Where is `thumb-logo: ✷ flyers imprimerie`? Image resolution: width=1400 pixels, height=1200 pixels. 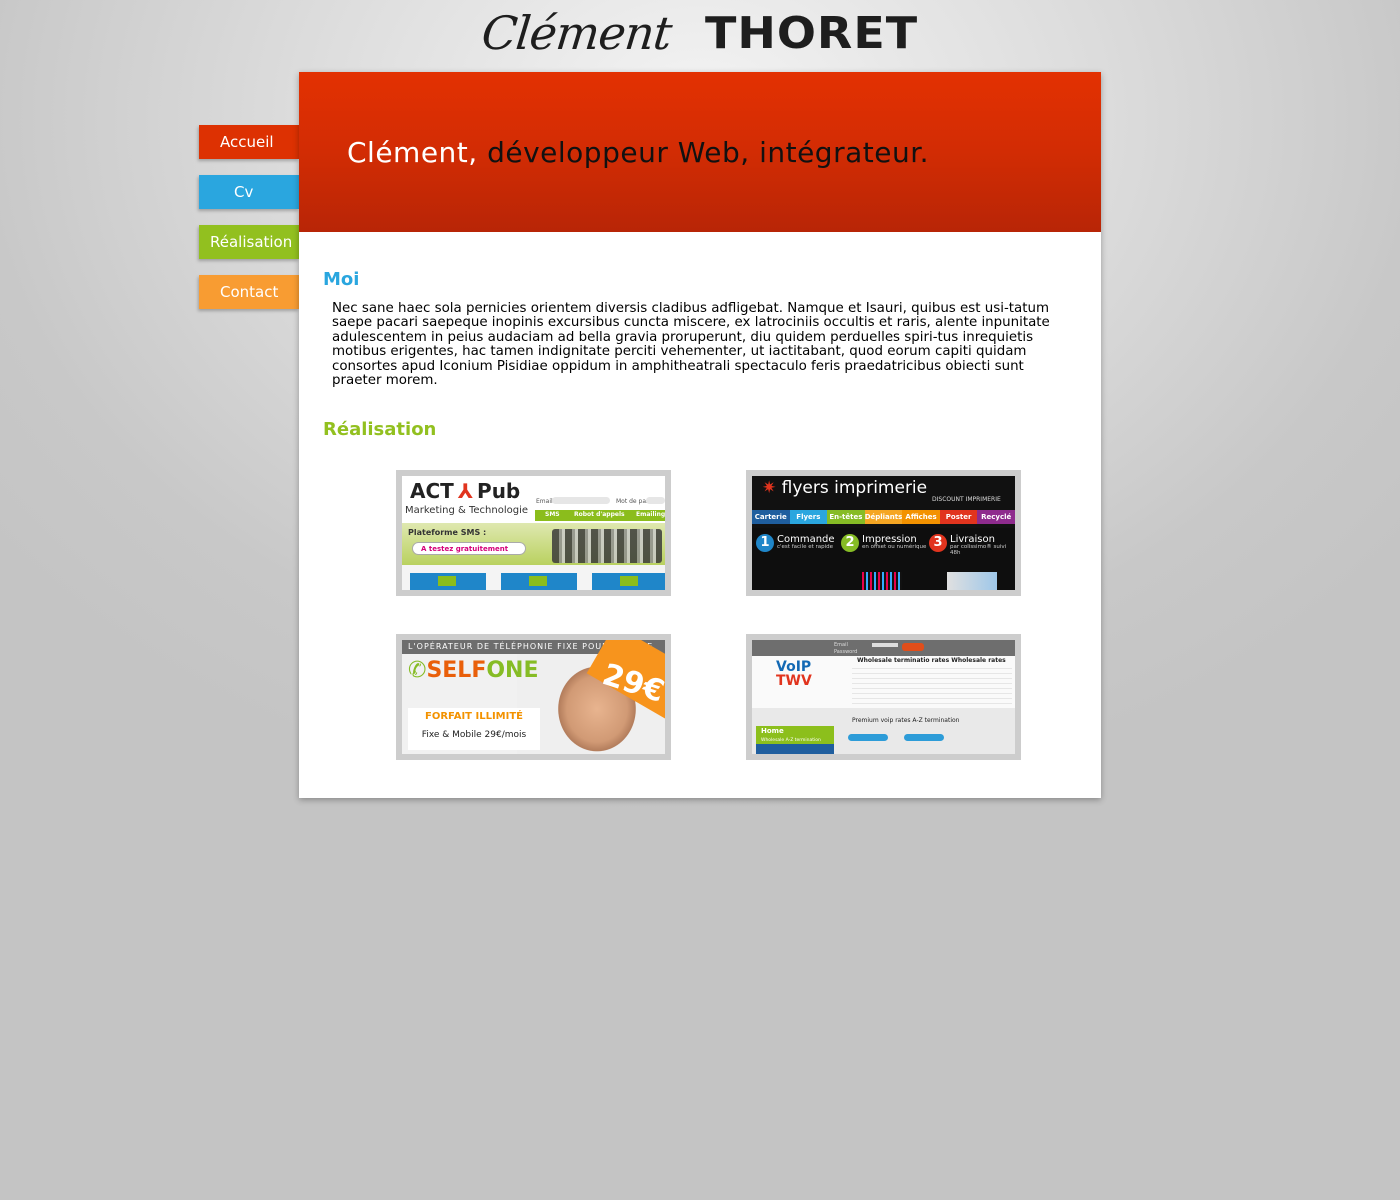
thumb-logo: ✷ flyers imprimerie is located at coordinates (844, 488).